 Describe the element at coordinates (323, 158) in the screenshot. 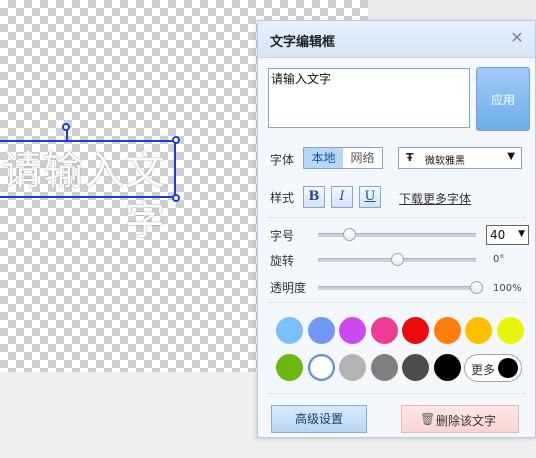

I see `tab-local-fonts: 本地` at that location.